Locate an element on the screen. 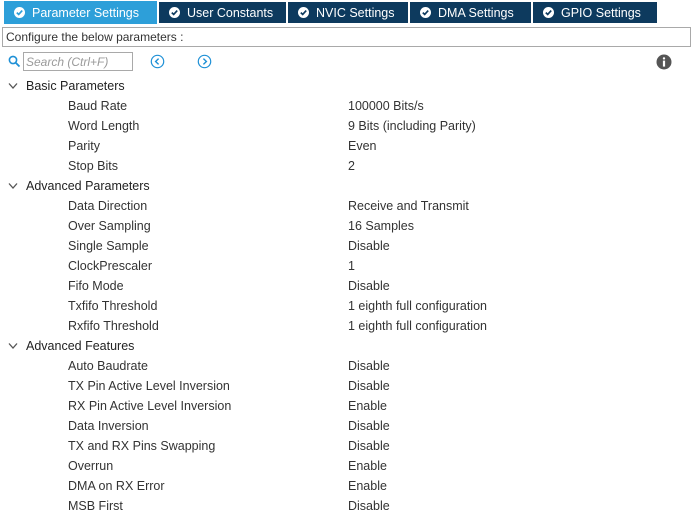  param-value: 100000 Bits/s is located at coordinates (386, 106).